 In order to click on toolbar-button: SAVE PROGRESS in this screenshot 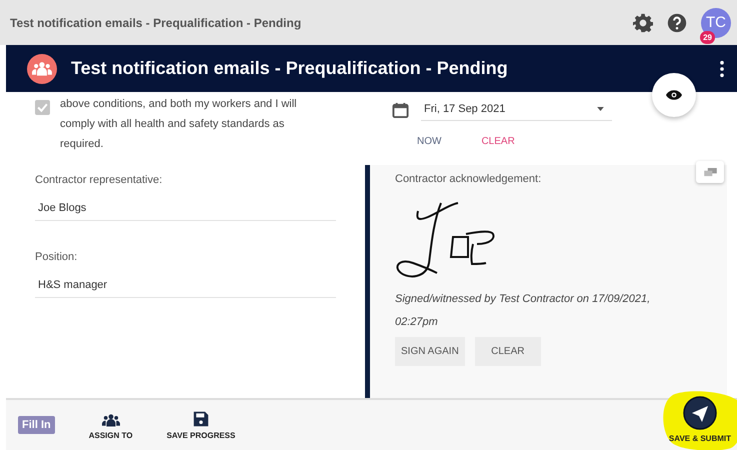, I will do `click(201, 425)`.